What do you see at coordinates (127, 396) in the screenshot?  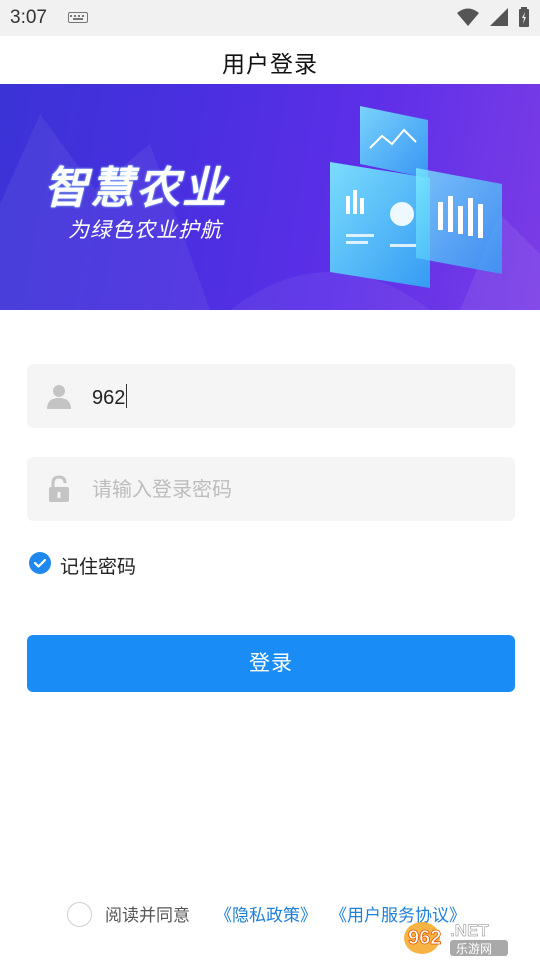 I see `text-caret` at bounding box center [127, 396].